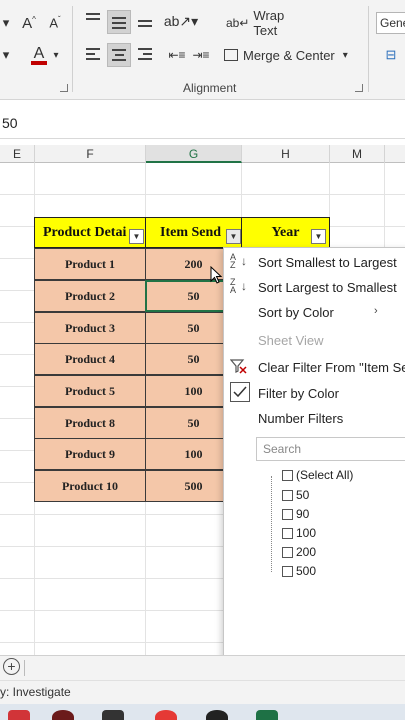 This screenshot has height=720, width=405. What do you see at coordinates (93, 18) in the screenshot?
I see `top-align-icon` at bounding box center [93, 18].